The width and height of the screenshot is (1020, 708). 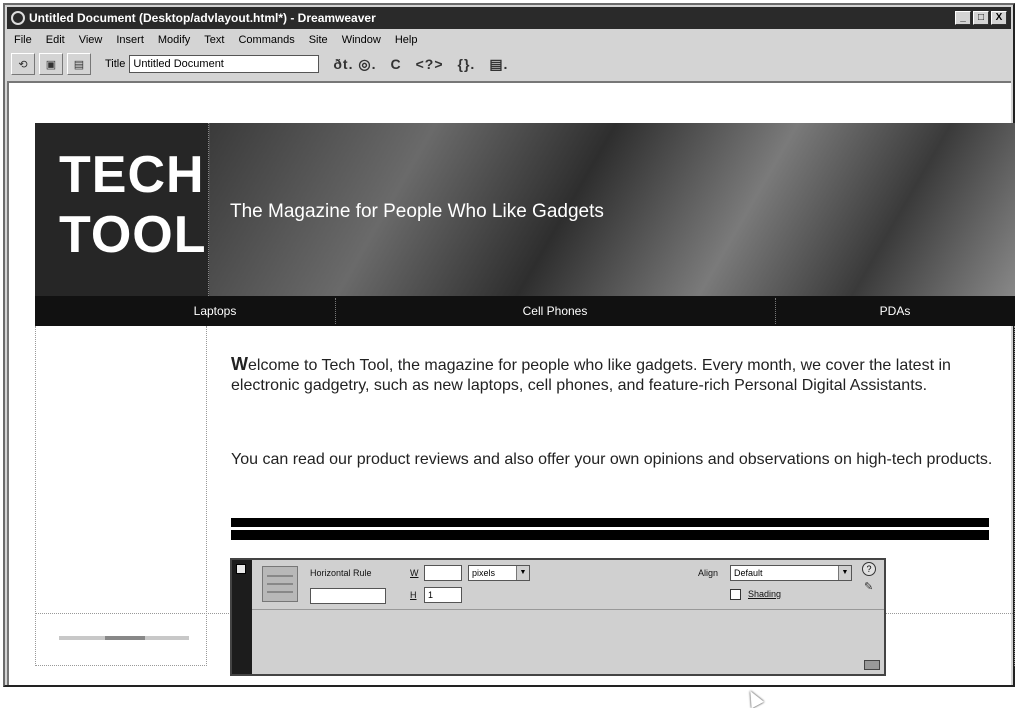 What do you see at coordinates (241, 569) in the screenshot?
I see `close-icon` at bounding box center [241, 569].